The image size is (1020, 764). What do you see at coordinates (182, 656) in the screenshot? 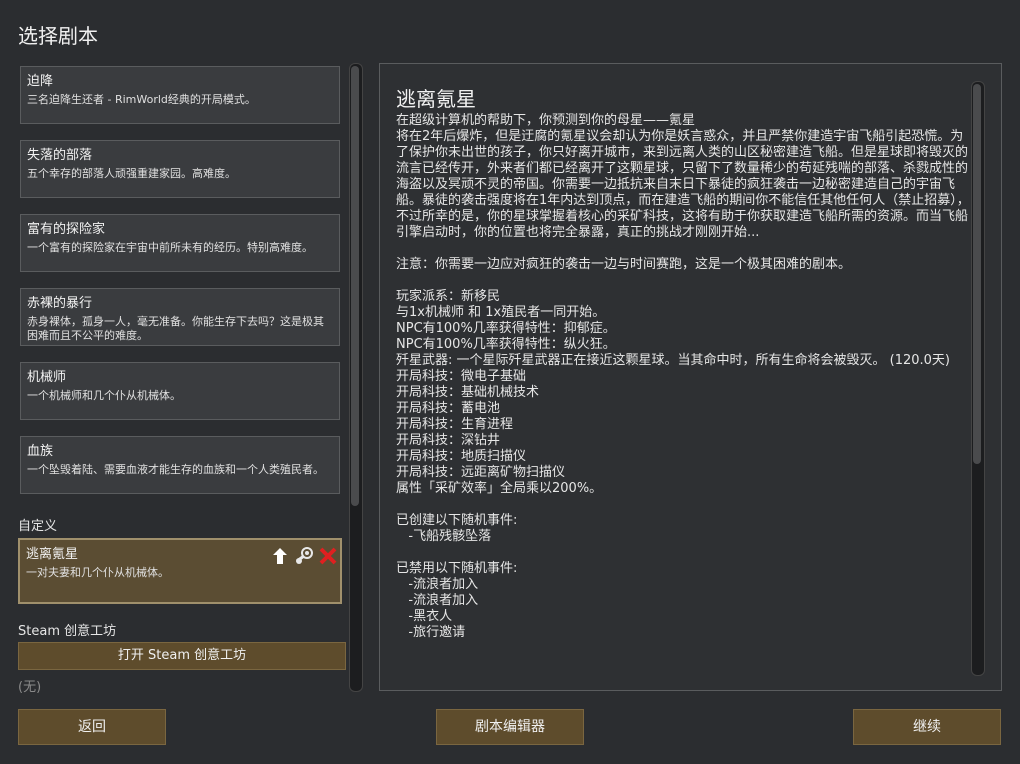
I see `open-steam-workshop-button: 打开 Steam 创意工坊` at bounding box center [182, 656].